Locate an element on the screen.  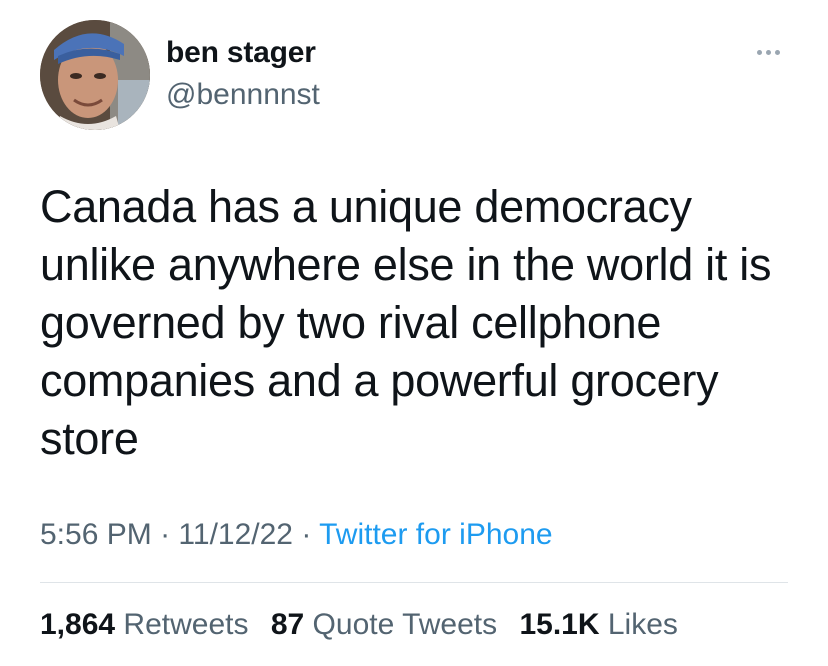
retweets-label: Retweets is located at coordinates (186, 624).